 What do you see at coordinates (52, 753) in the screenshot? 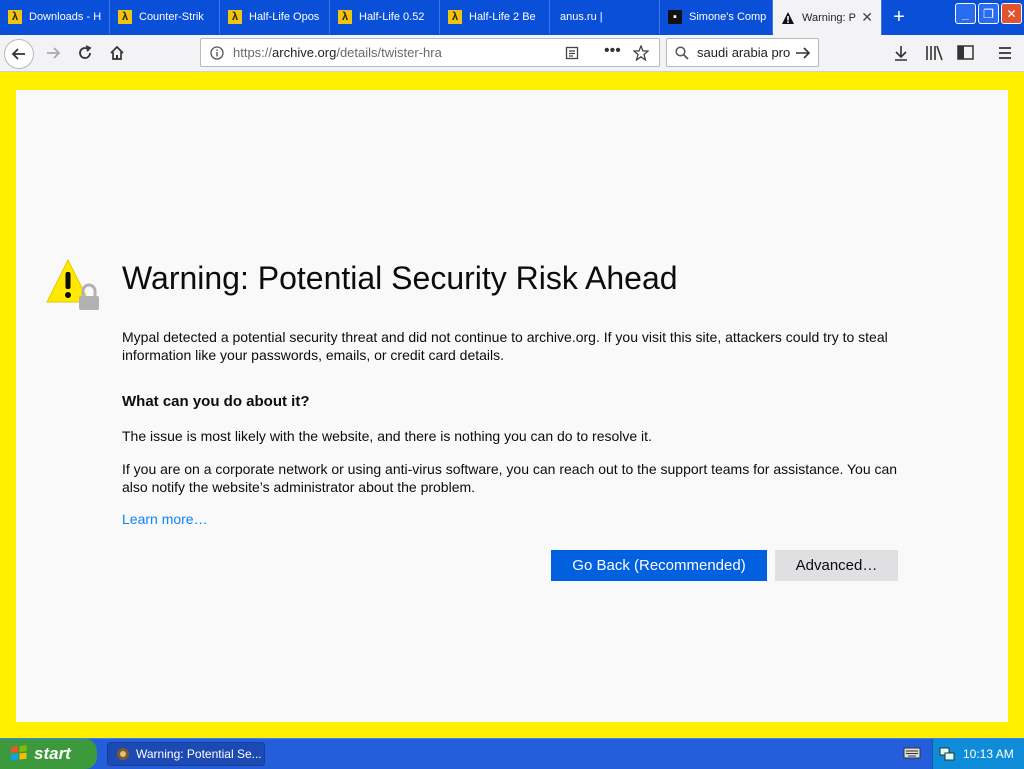
I see `start-label: start` at bounding box center [52, 753].